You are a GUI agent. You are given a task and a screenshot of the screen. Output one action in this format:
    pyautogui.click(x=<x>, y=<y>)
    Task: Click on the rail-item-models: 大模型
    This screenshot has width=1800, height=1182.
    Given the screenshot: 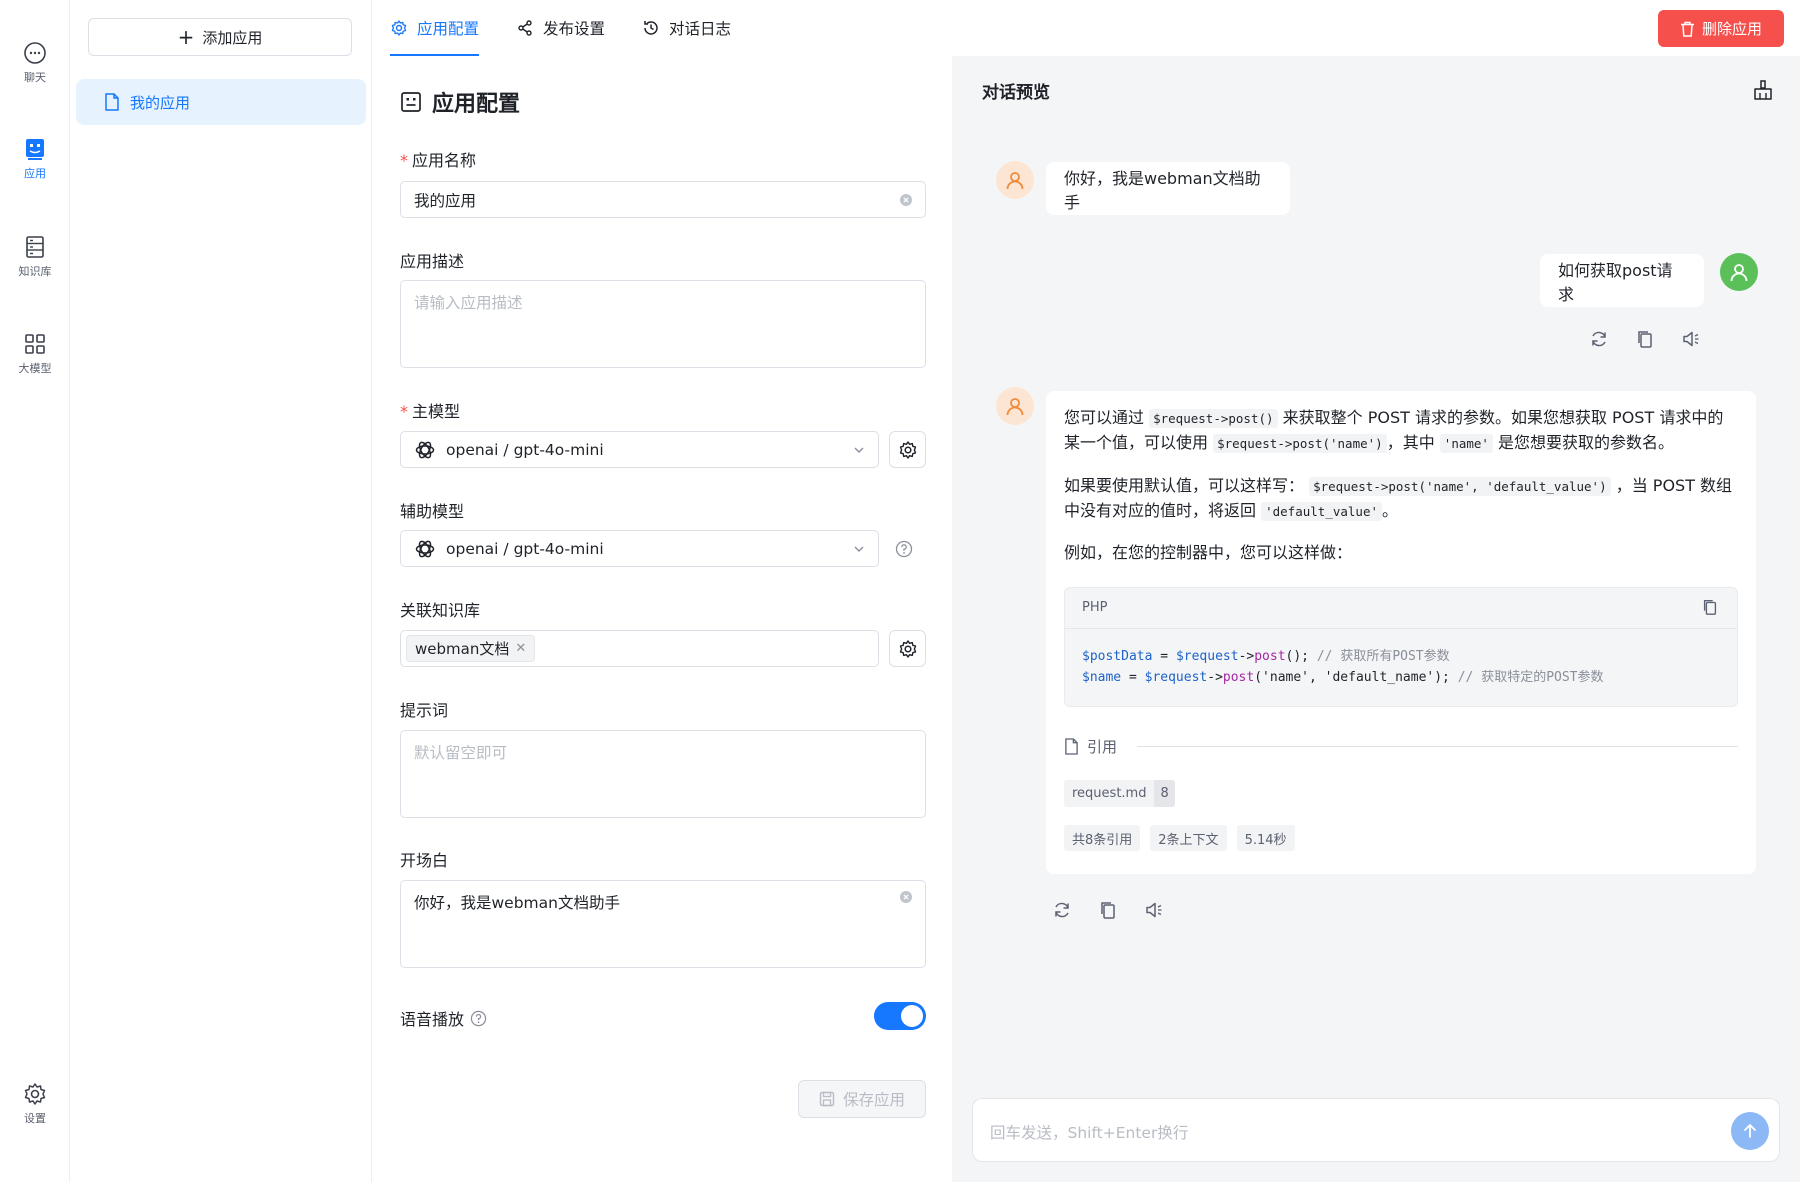 What is the action you would take?
    pyautogui.click(x=35, y=353)
    